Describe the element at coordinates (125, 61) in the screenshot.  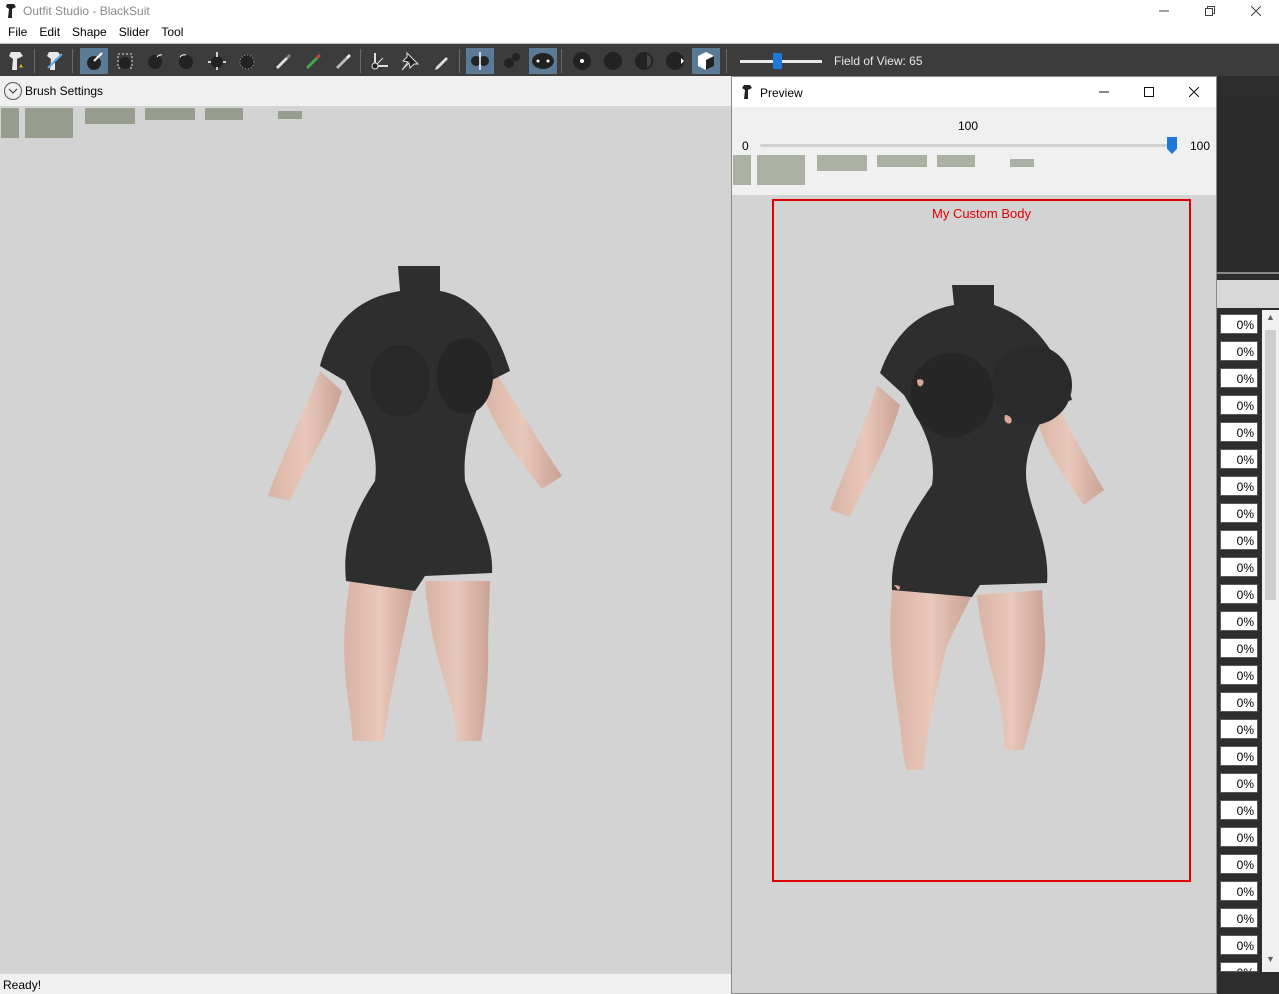
I see `mask-brush-button` at that location.